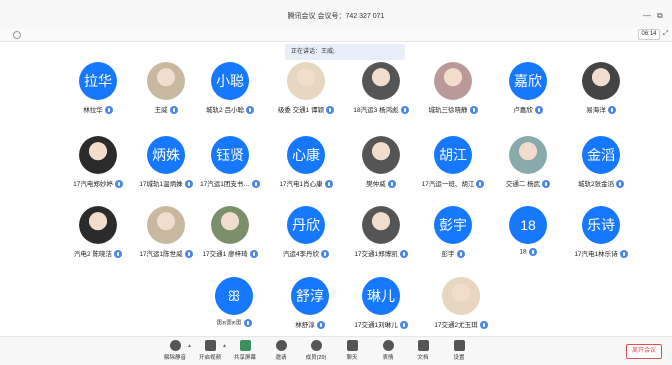 The height and width of the screenshot is (365, 672). Describe the element at coordinates (528, 81) in the screenshot. I see `avatar-initials: 嘉欣` at that location.